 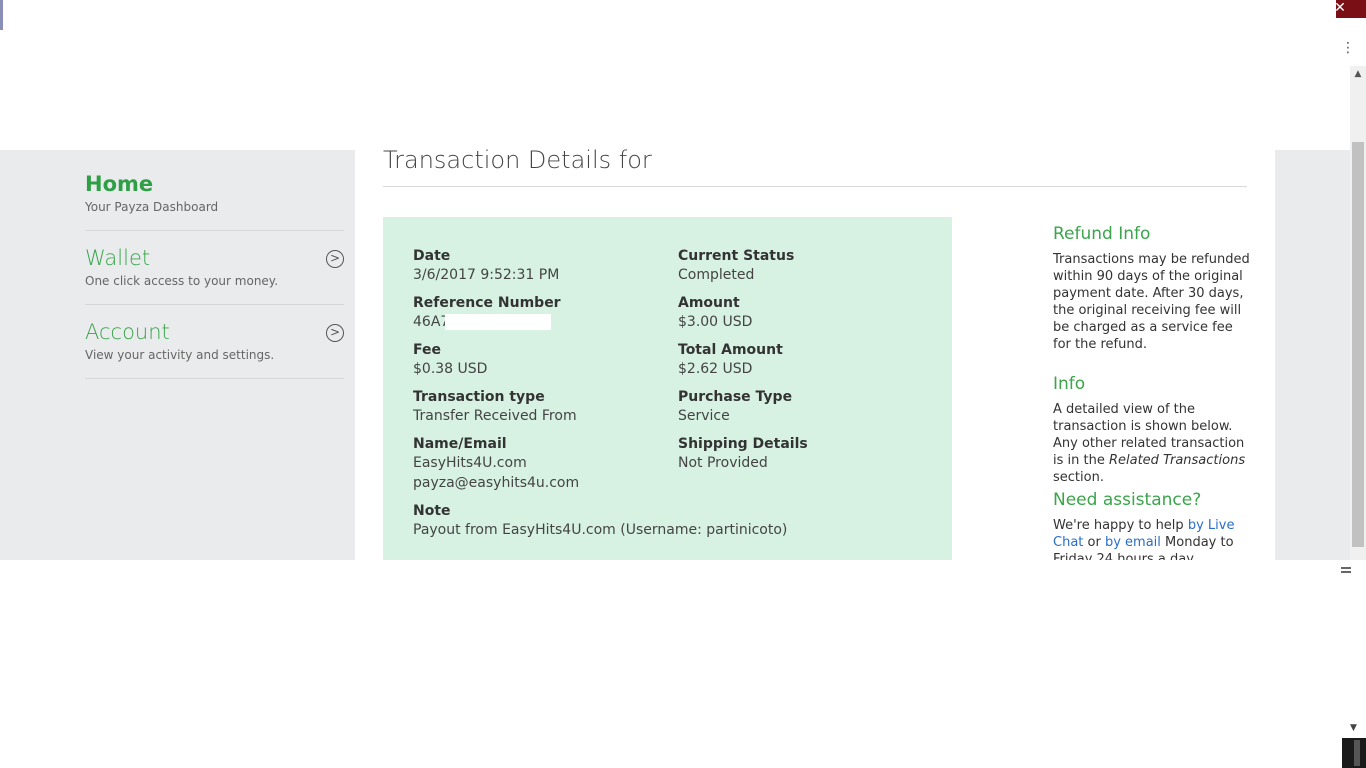 What do you see at coordinates (1120, 525) in the screenshot?
I see `assist-text: We're happy to help` at bounding box center [1120, 525].